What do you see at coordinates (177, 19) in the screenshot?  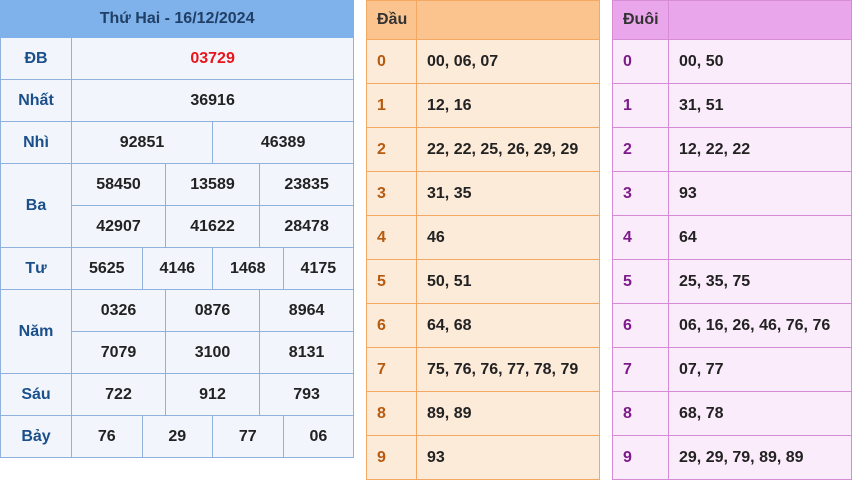 I see `results-title: Thứ Hai - 16/12/2024` at bounding box center [177, 19].